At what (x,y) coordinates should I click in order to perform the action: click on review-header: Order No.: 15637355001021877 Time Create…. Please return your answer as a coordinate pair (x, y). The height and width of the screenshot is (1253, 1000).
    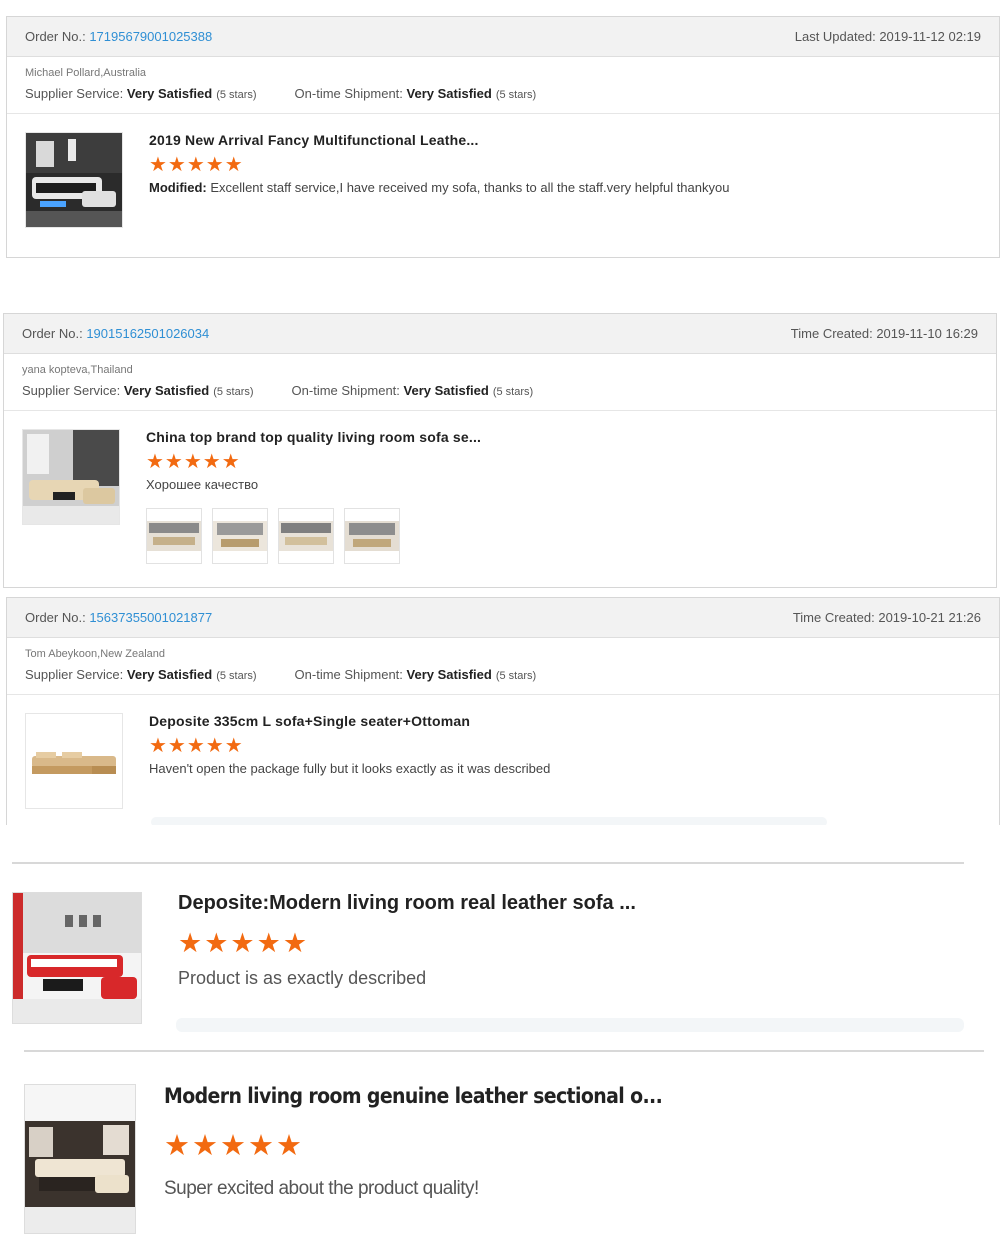
    Looking at the image, I should click on (503, 618).